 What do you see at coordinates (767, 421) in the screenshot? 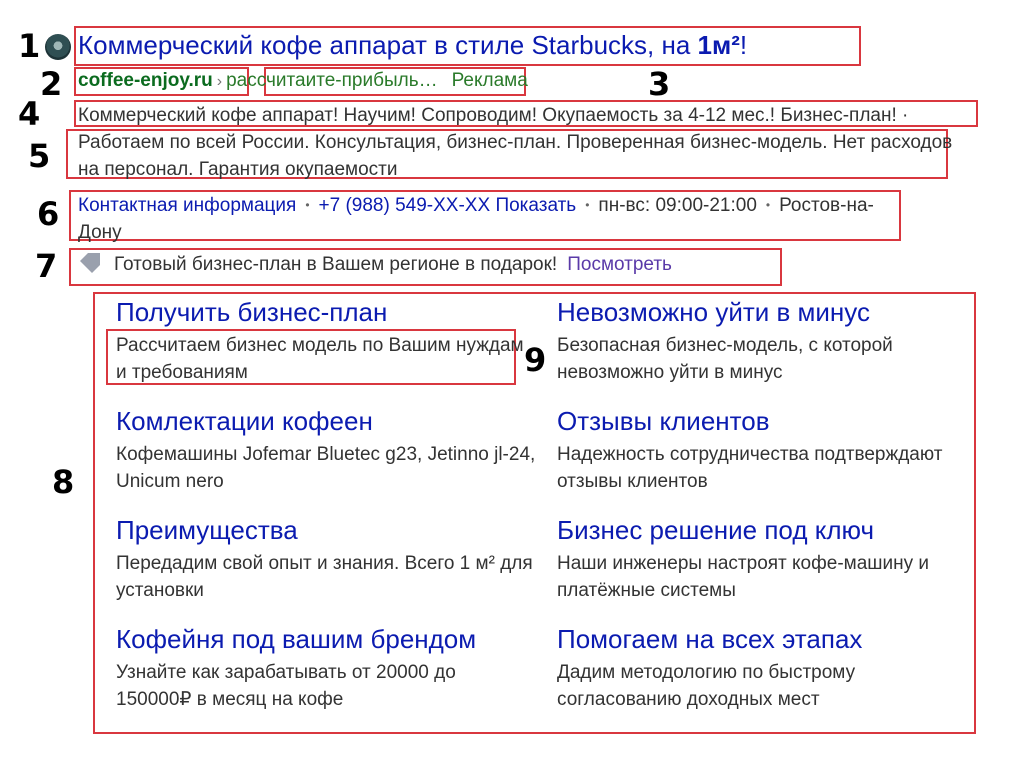
I see `sitelink-title: Отзывы клиентов` at bounding box center [767, 421].